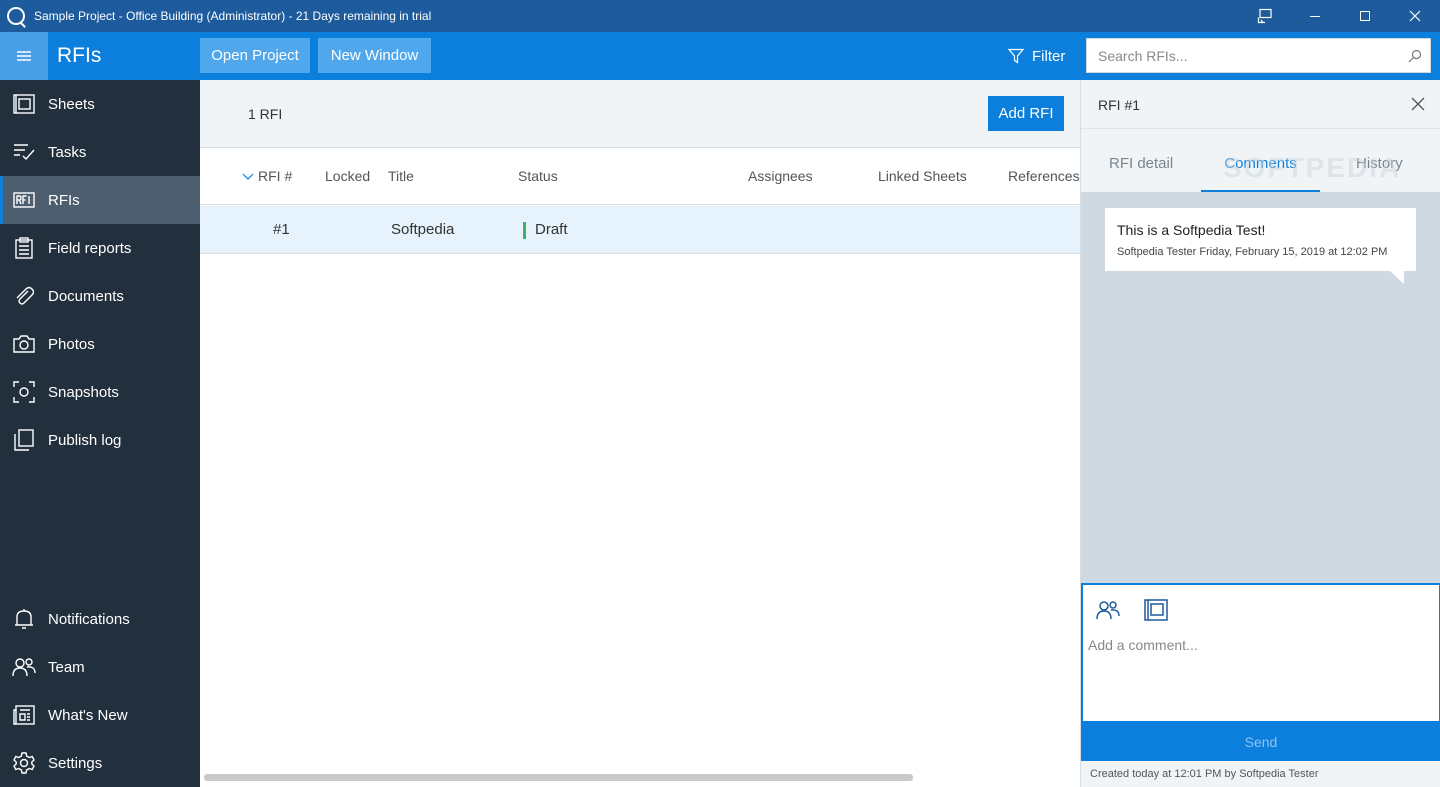 The image size is (1440, 787). Describe the element at coordinates (24, 152) in the screenshot. I see `tasks-icon` at that location.